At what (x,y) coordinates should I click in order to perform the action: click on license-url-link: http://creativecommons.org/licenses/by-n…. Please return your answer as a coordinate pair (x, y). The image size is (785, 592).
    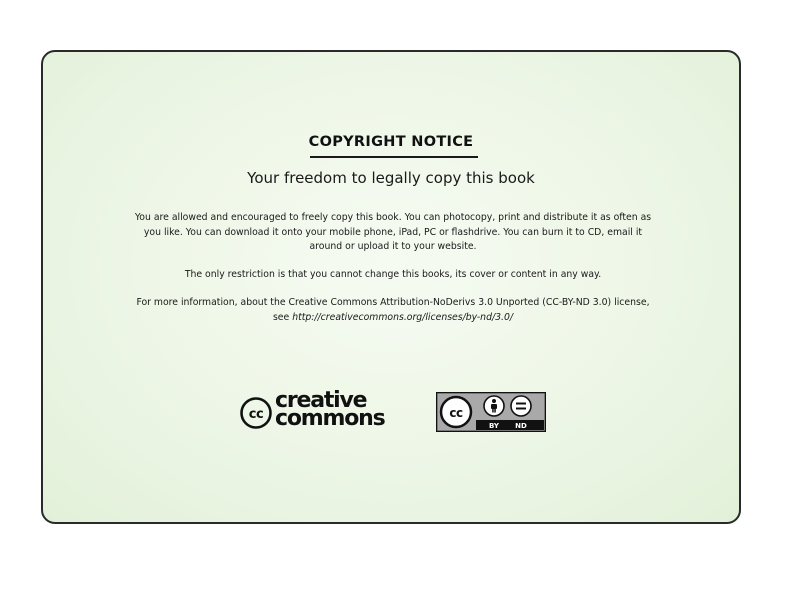
    Looking at the image, I should click on (402, 317).